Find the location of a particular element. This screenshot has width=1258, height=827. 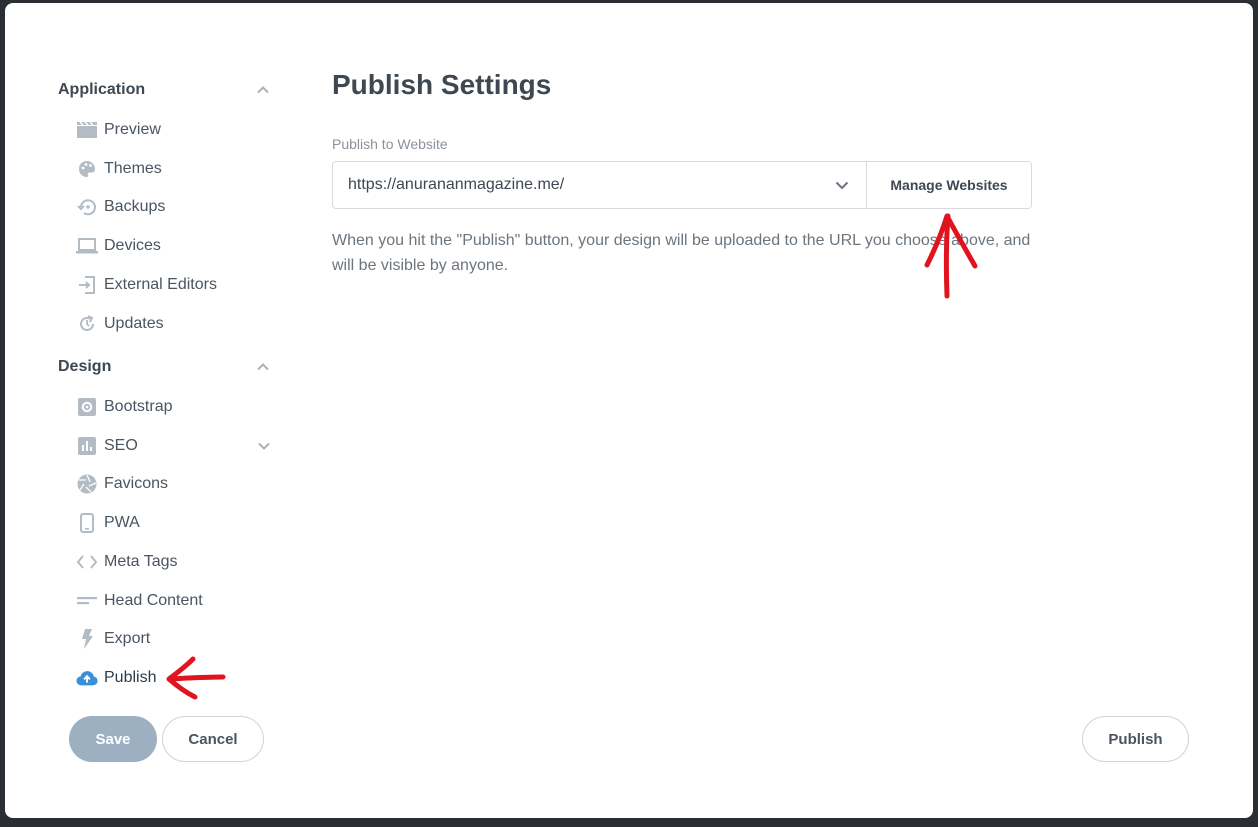

sidebar-item-favicons: Favicons is located at coordinates (176, 484).